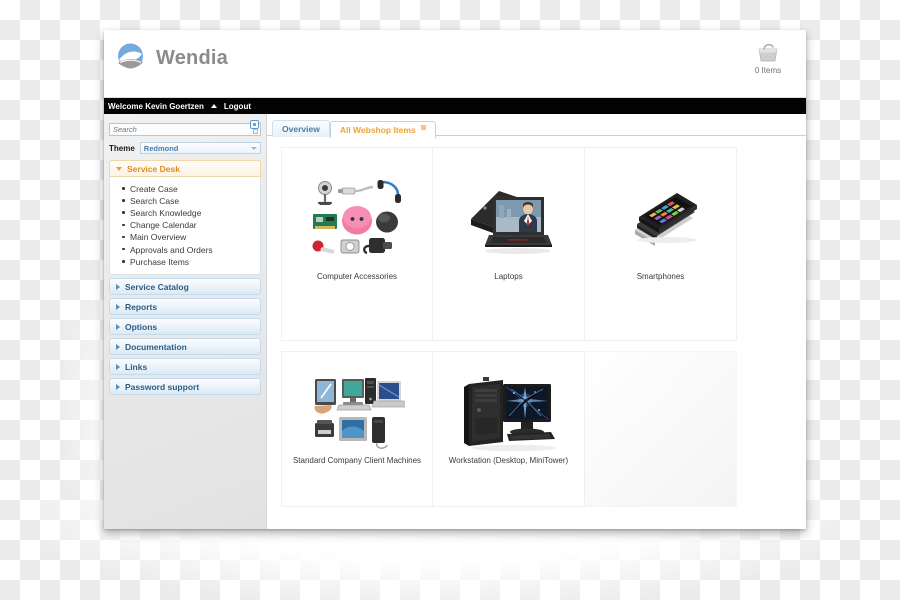  Describe the element at coordinates (455, 106) in the screenshot. I see `welcome-bar: Welcome Kevin Goertzen Logout` at that location.